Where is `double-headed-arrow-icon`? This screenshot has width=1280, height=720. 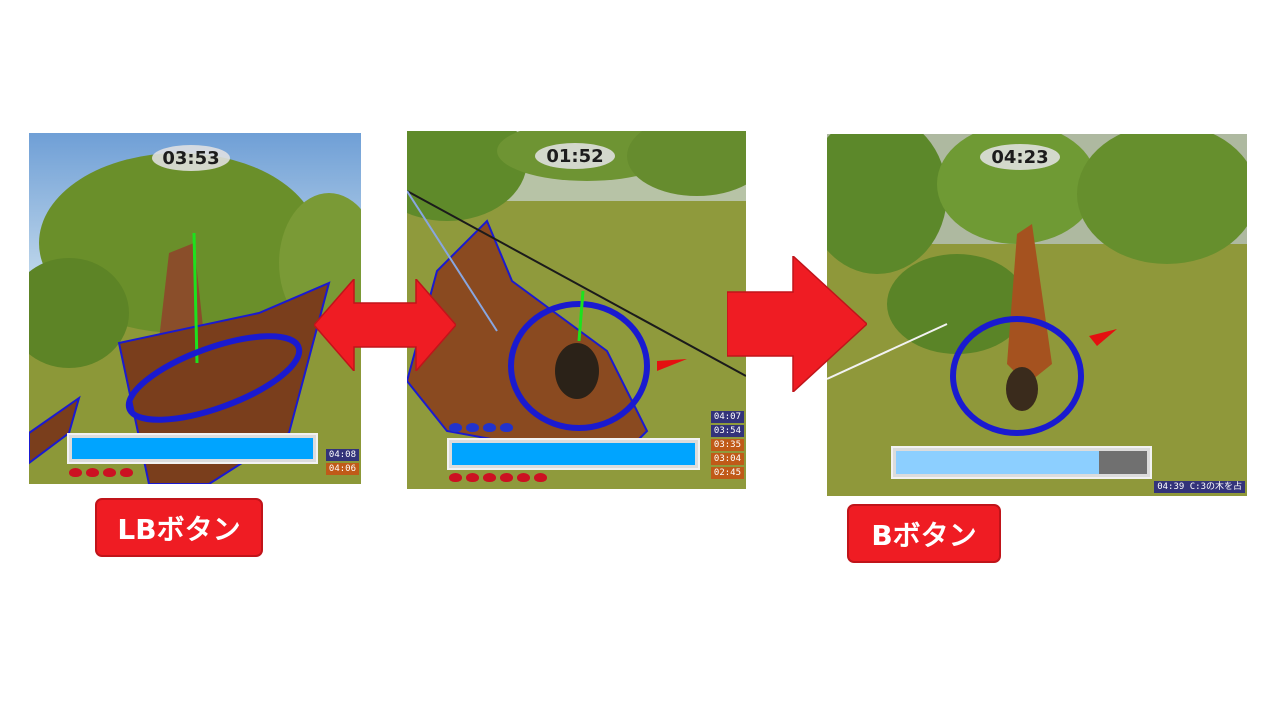
double-headed-arrow-icon is located at coordinates (385, 325).